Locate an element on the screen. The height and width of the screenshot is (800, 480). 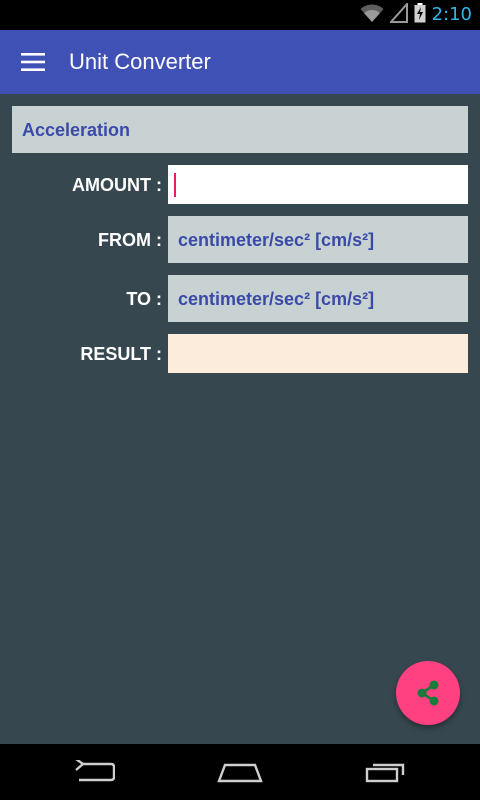
text-cursor is located at coordinates (175, 185).